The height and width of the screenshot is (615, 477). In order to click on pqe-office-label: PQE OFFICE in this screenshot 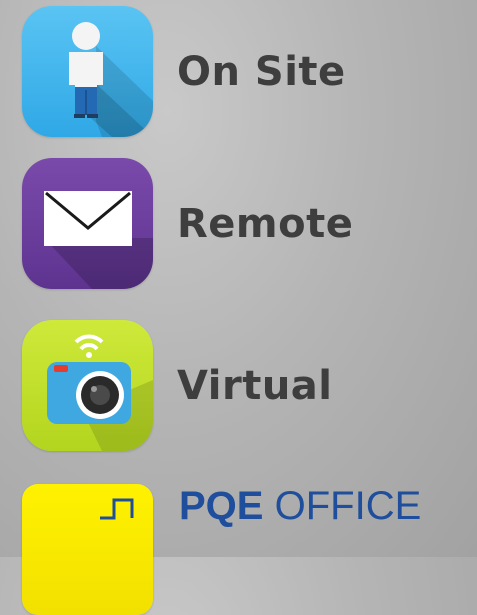, I will do `click(300, 506)`.